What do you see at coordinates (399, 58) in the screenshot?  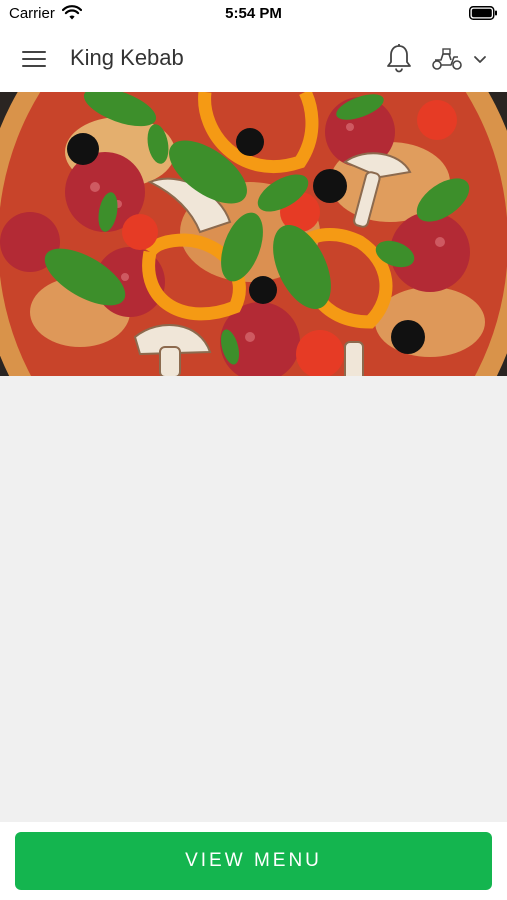 I see `bell-icon` at bounding box center [399, 58].